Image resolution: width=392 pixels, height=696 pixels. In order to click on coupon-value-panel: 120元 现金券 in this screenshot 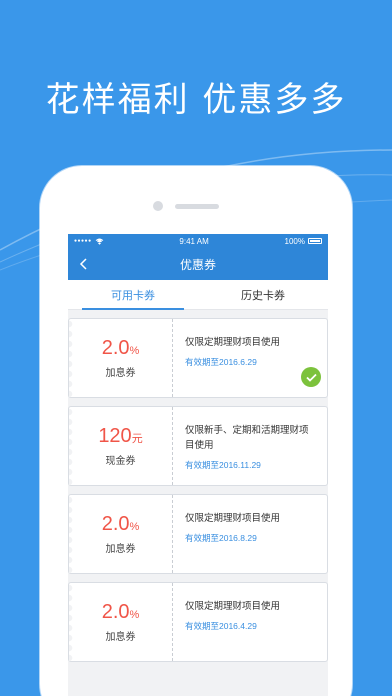, I will do `click(121, 446)`.